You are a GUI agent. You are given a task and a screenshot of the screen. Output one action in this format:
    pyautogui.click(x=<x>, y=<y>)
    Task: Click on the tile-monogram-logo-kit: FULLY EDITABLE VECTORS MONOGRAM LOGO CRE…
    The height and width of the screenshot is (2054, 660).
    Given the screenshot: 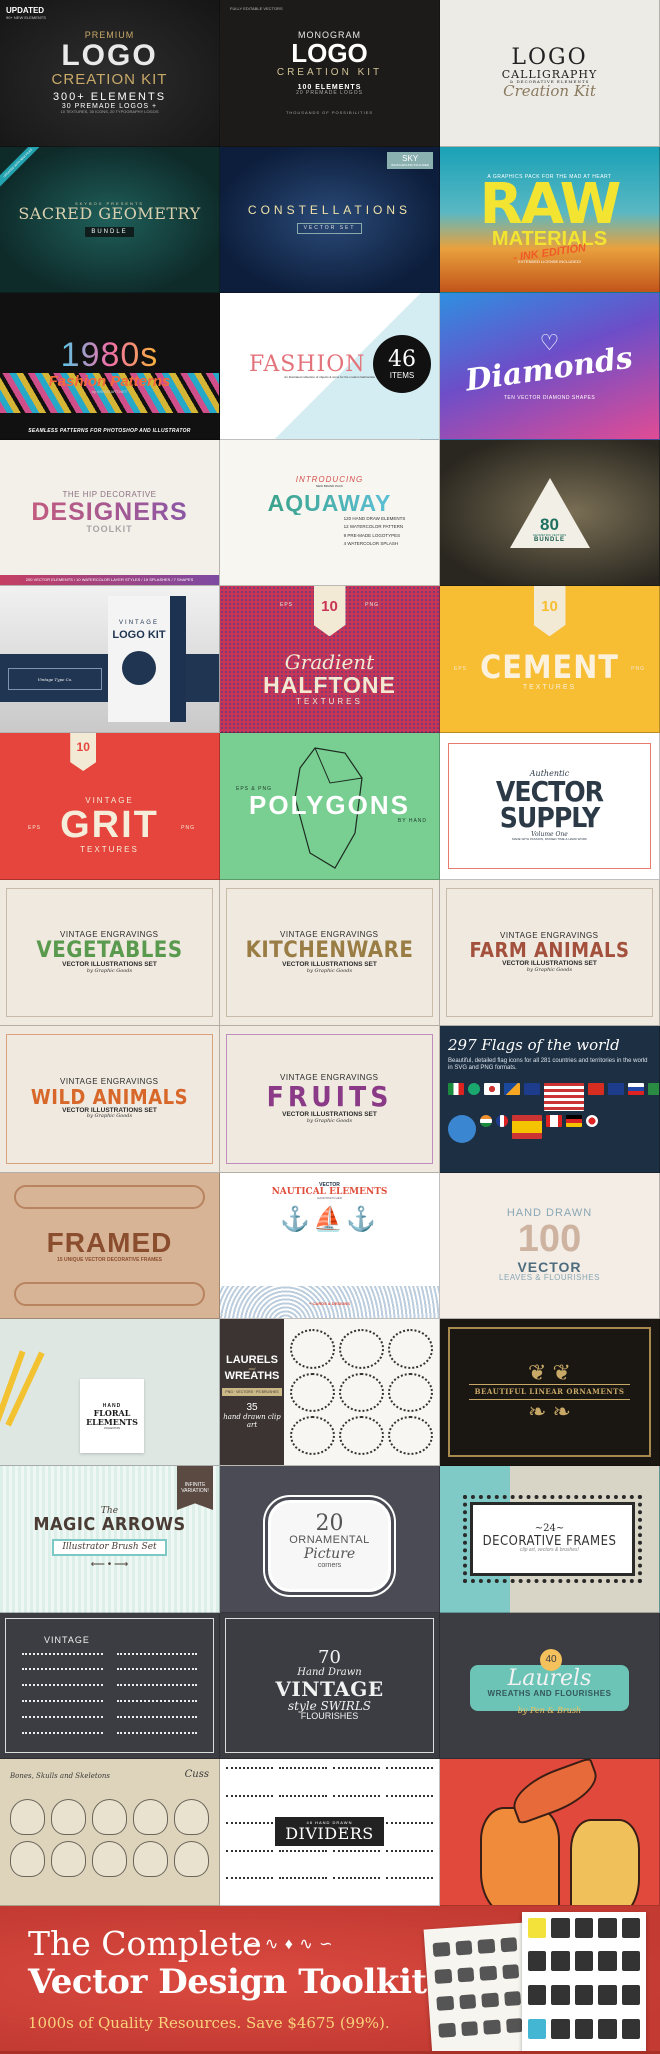 What is the action you would take?
    pyautogui.click(x=330, y=73)
    